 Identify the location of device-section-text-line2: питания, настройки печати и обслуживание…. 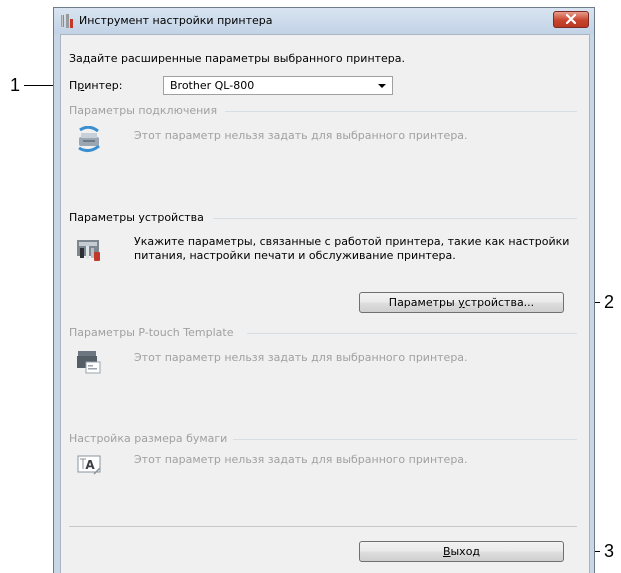
(295, 255).